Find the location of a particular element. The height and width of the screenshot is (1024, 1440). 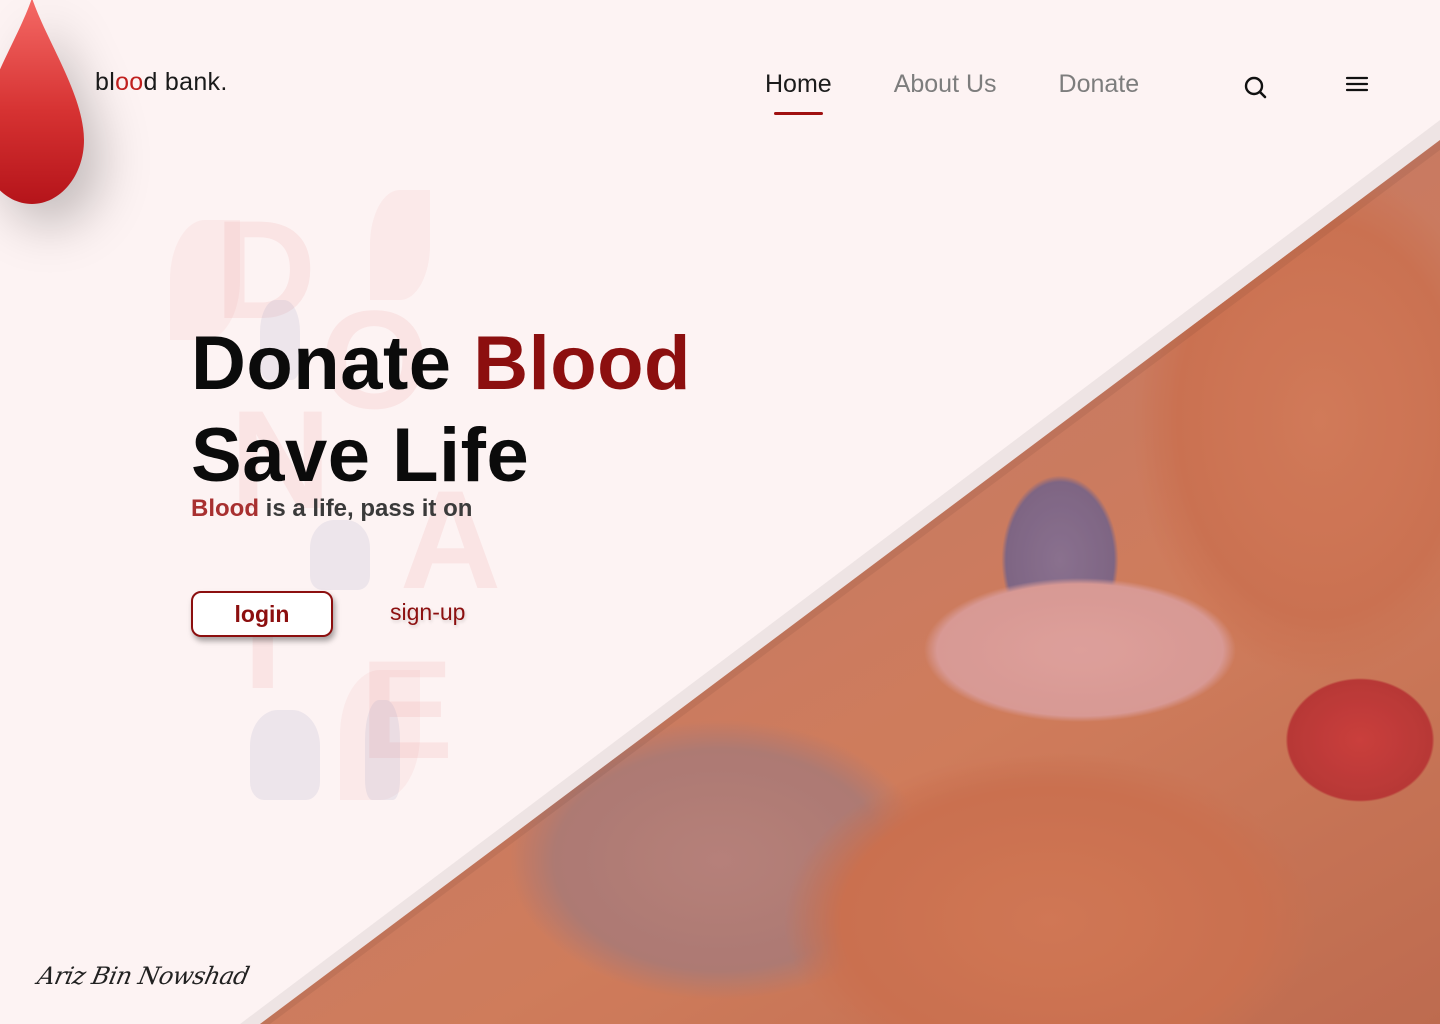

hero-title-line1-plain: Donate is located at coordinates (332, 363).